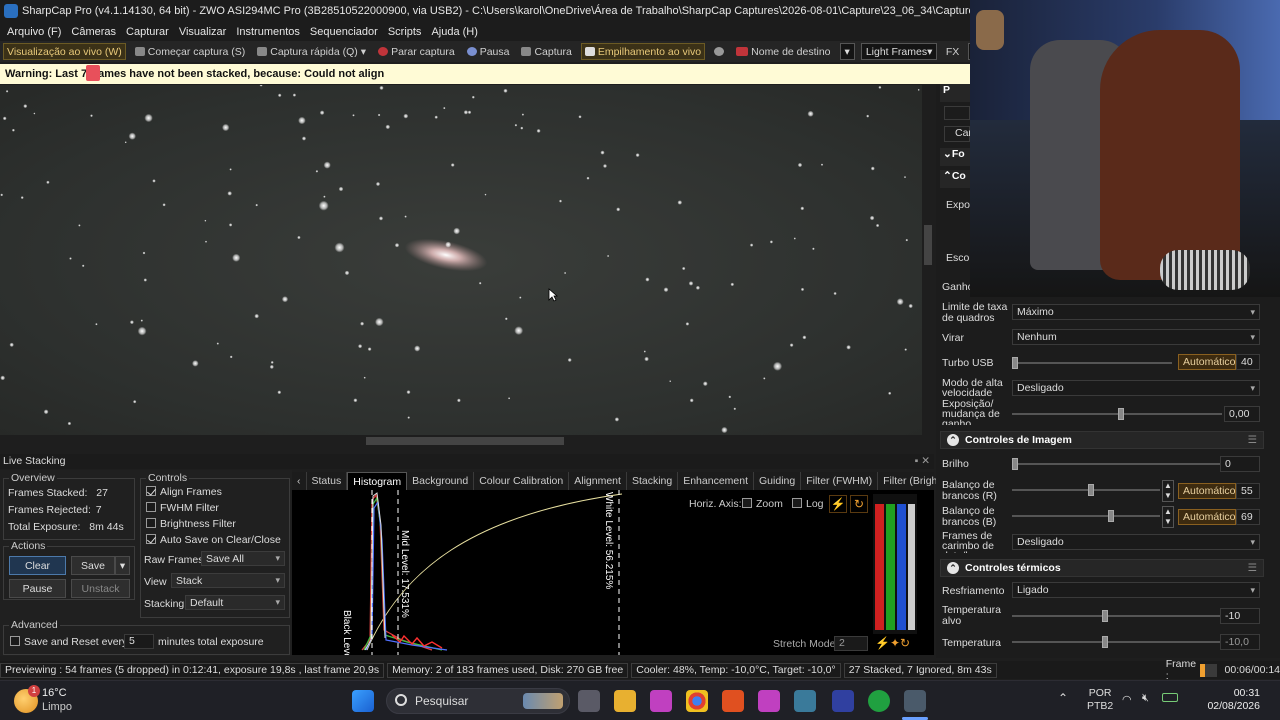  I want to click on capture-button: Captura, so click(546, 51).